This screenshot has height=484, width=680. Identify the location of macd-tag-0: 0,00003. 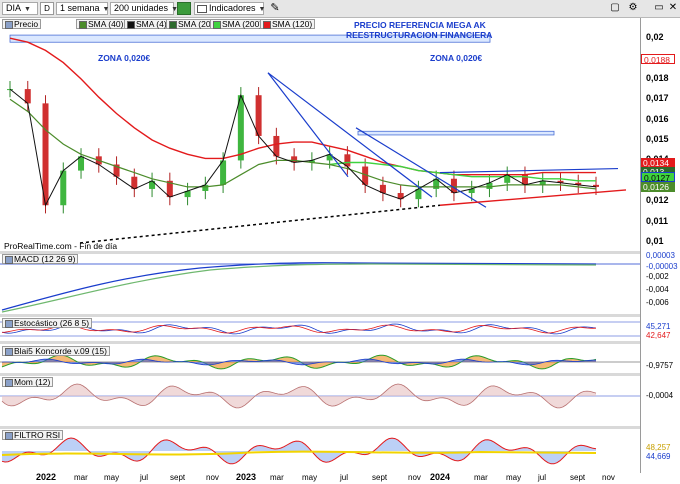
(660, 255).